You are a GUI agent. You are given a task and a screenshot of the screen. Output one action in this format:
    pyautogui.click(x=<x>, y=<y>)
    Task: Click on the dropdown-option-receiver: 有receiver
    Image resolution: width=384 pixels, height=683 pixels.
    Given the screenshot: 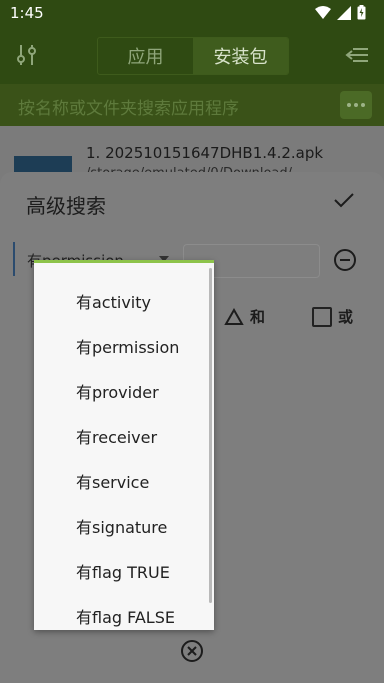 What is the action you would take?
    pyautogui.click(x=124, y=437)
    